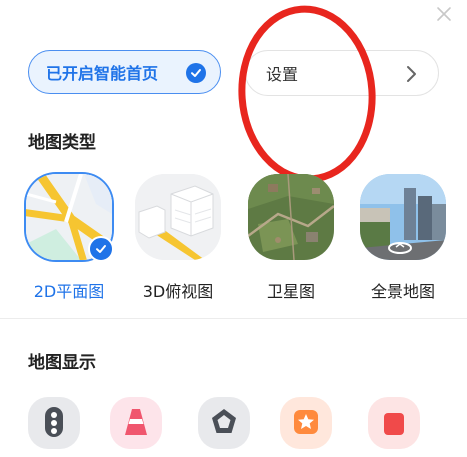  Describe the element at coordinates (403, 217) in the screenshot. I see `map-type-panorama-thumbnail` at that location.